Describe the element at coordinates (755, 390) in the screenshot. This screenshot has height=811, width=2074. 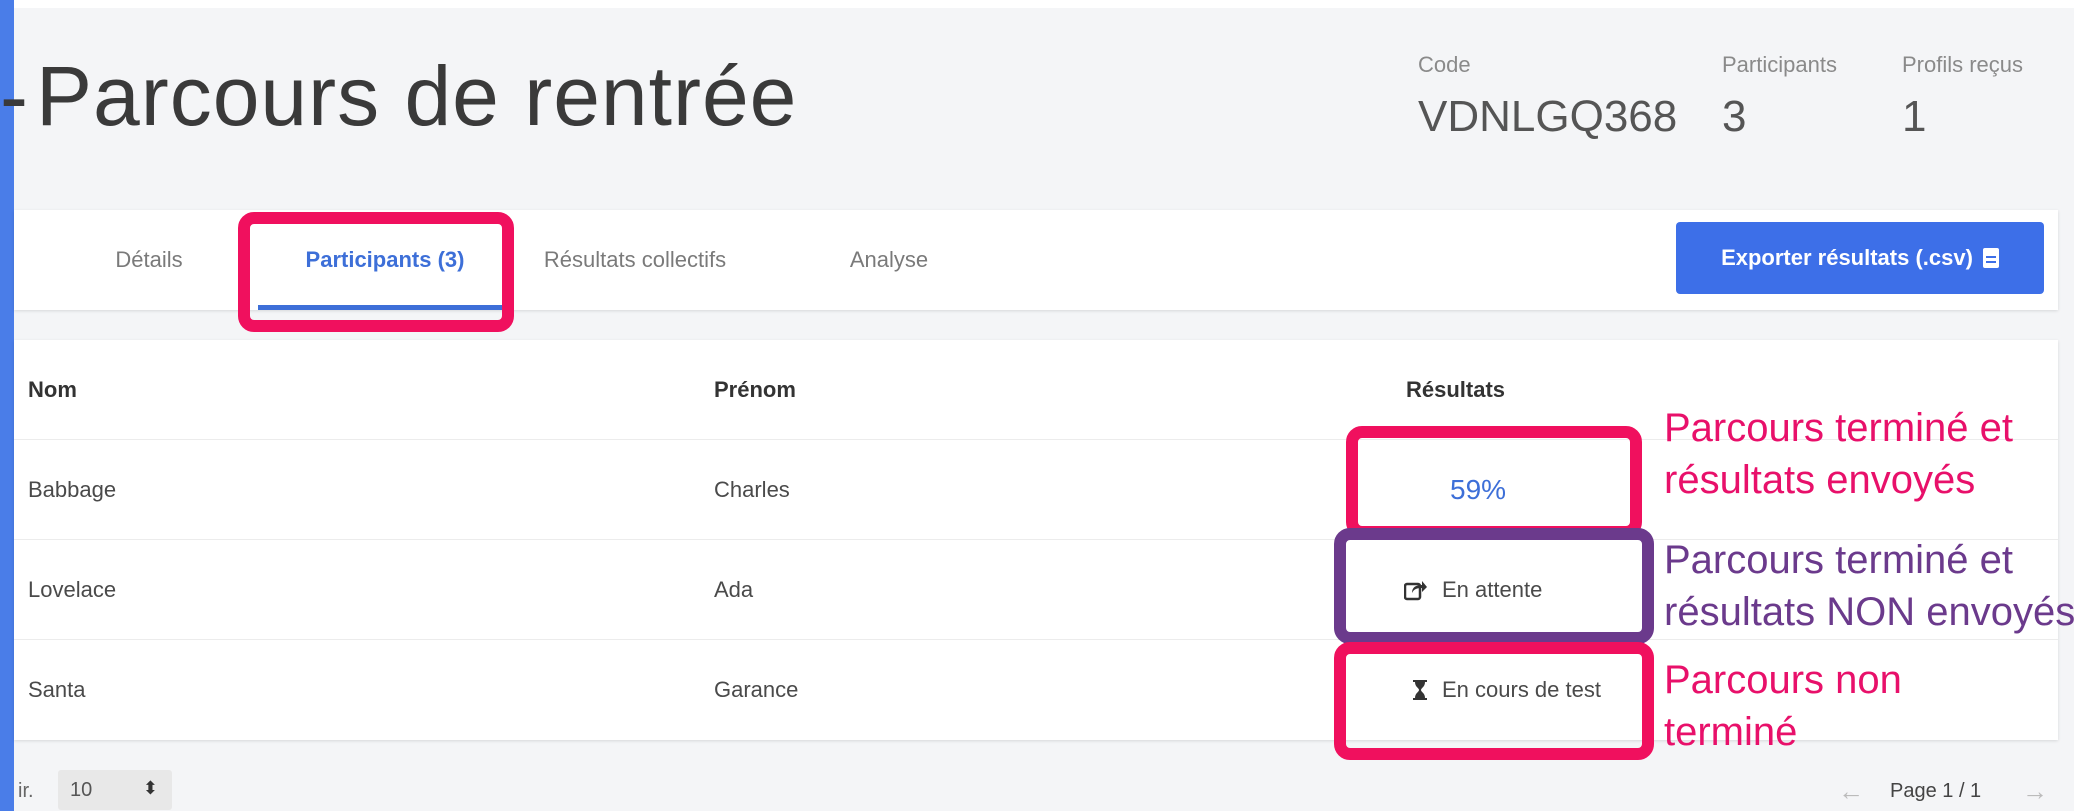
I see `column-header-prenom: Prénom` at that location.